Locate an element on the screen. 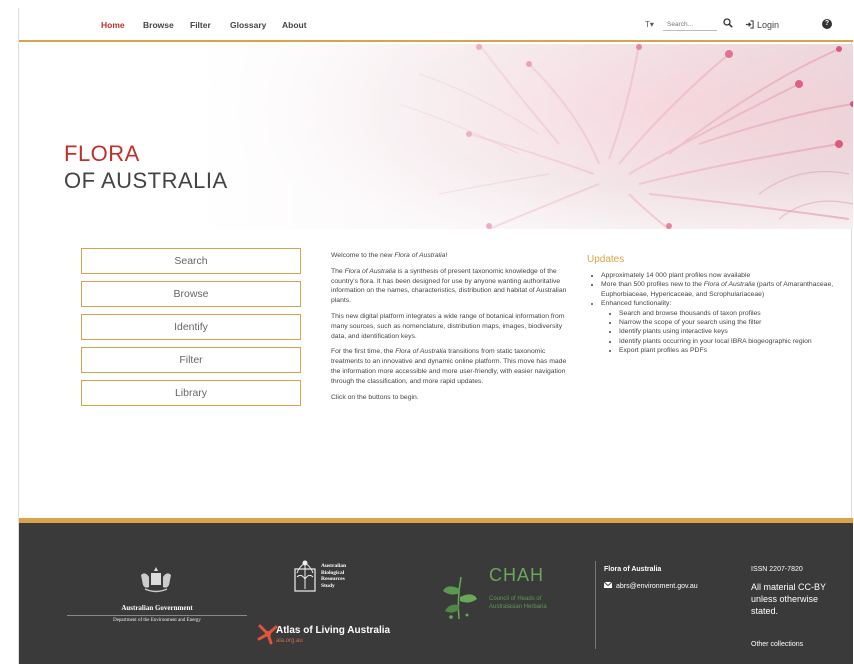  hero-title-flora: FLORA is located at coordinates (102, 153).